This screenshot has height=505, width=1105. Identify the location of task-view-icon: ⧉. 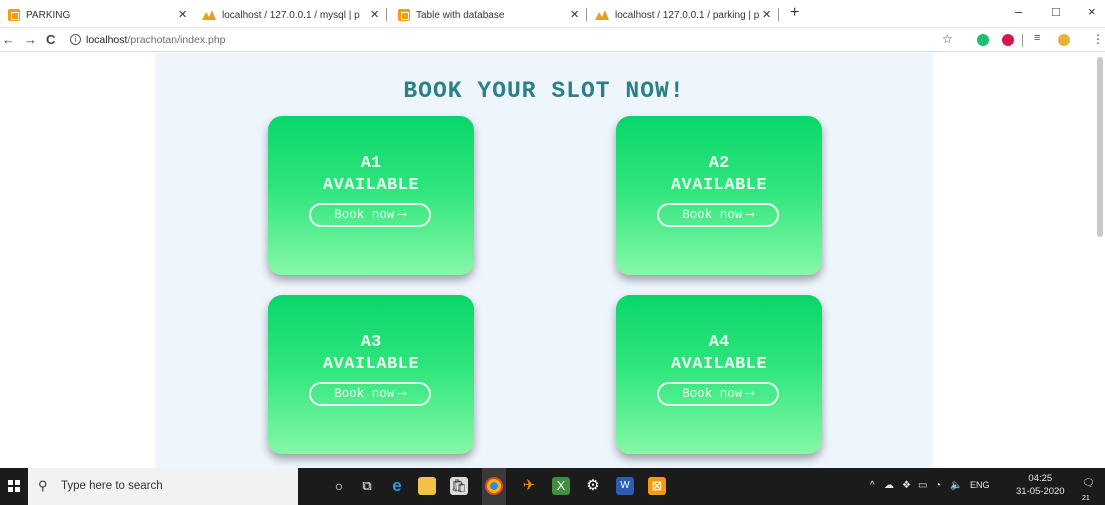
(367, 486).